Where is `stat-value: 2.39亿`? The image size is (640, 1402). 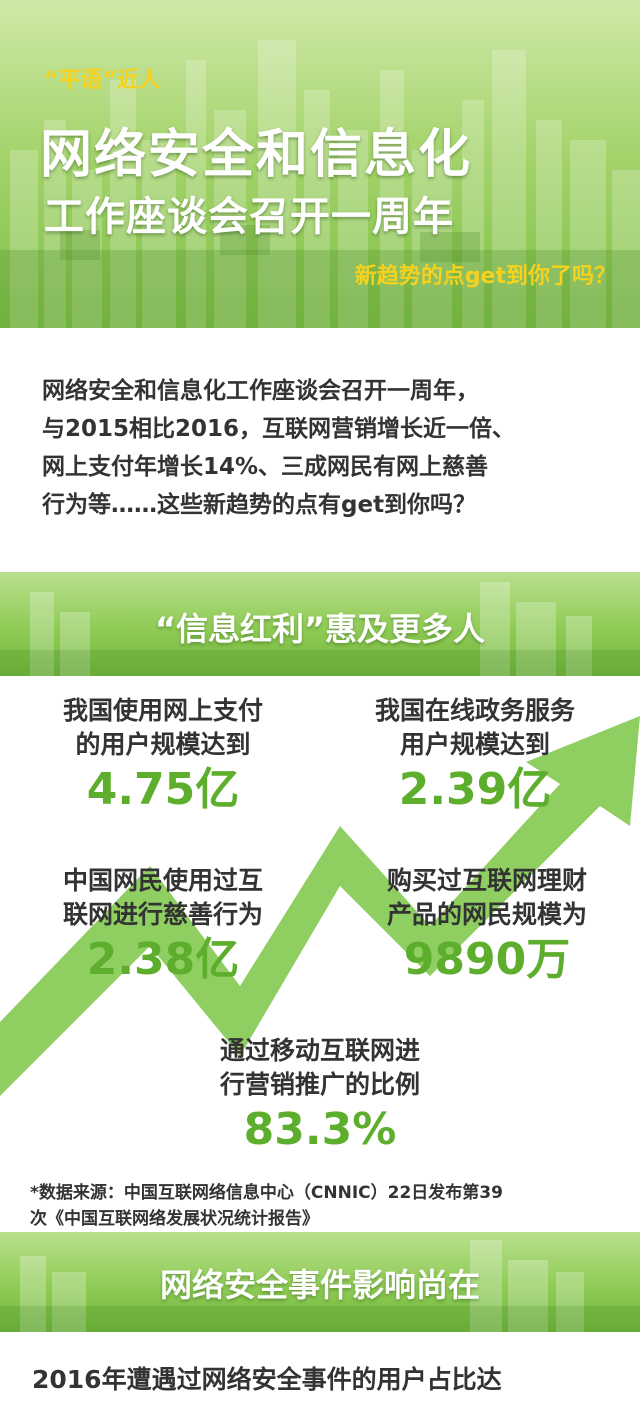 stat-value: 2.39亿 is located at coordinates (475, 789).